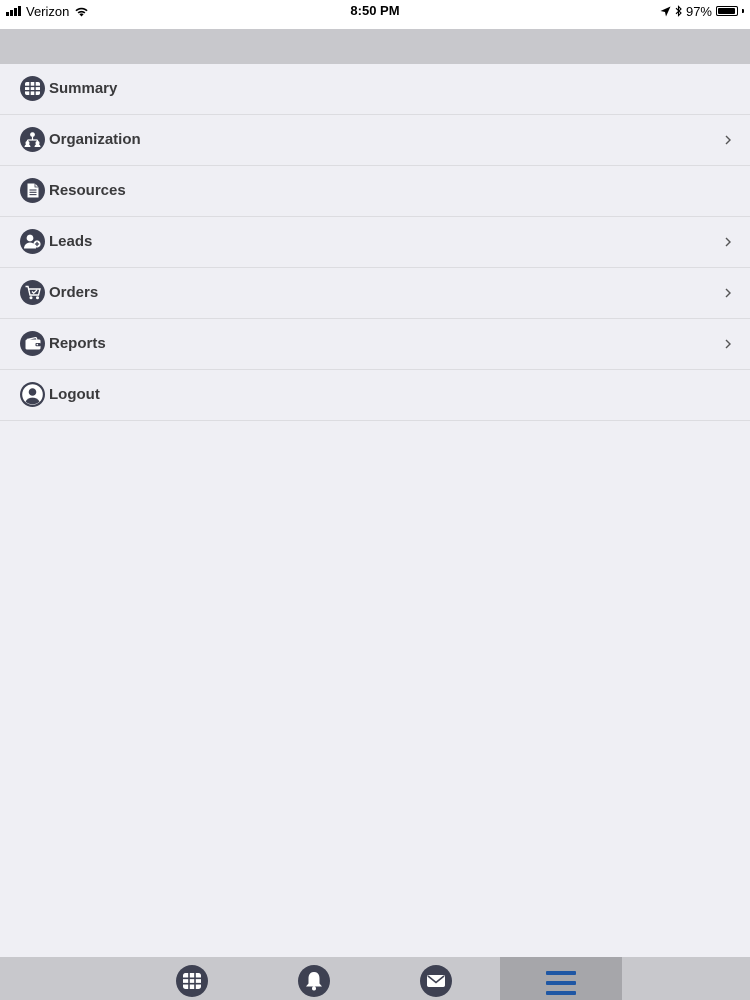  I want to click on tab-summary, so click(192, 978).